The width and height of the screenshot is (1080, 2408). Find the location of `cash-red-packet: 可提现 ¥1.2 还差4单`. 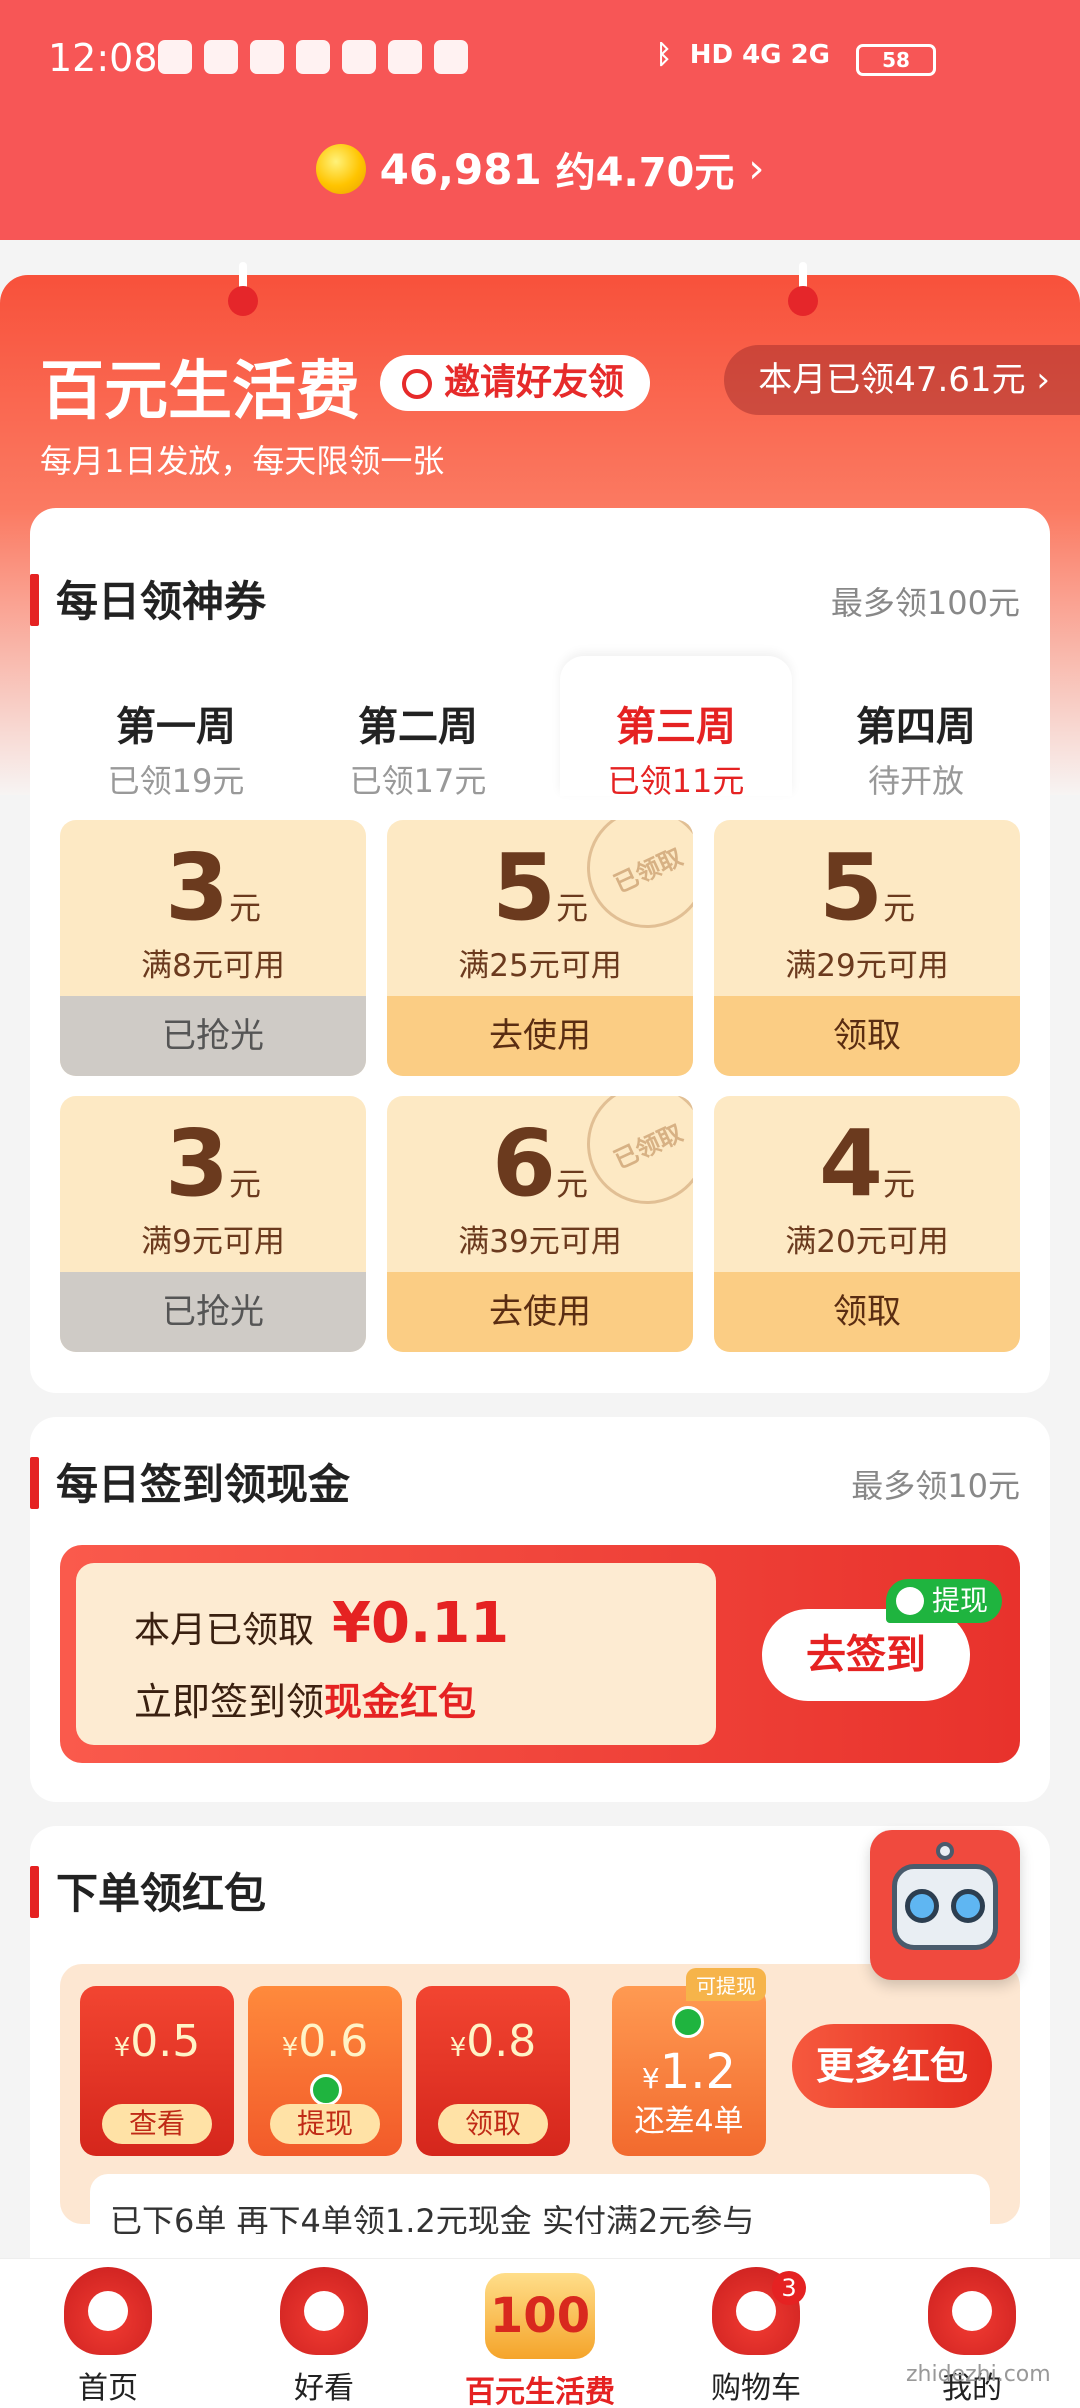

cash-red-packet: 可提现 ¥1.2 还差4单 is located at coordinates (689, 2062).